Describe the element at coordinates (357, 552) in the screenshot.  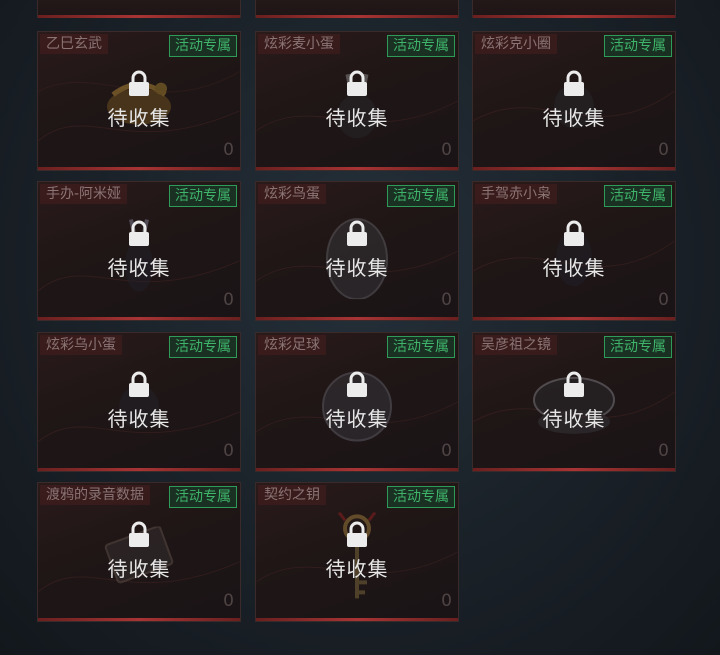
I see `collection-card: 契约之钥 活动专属 待收集 0` at that location.